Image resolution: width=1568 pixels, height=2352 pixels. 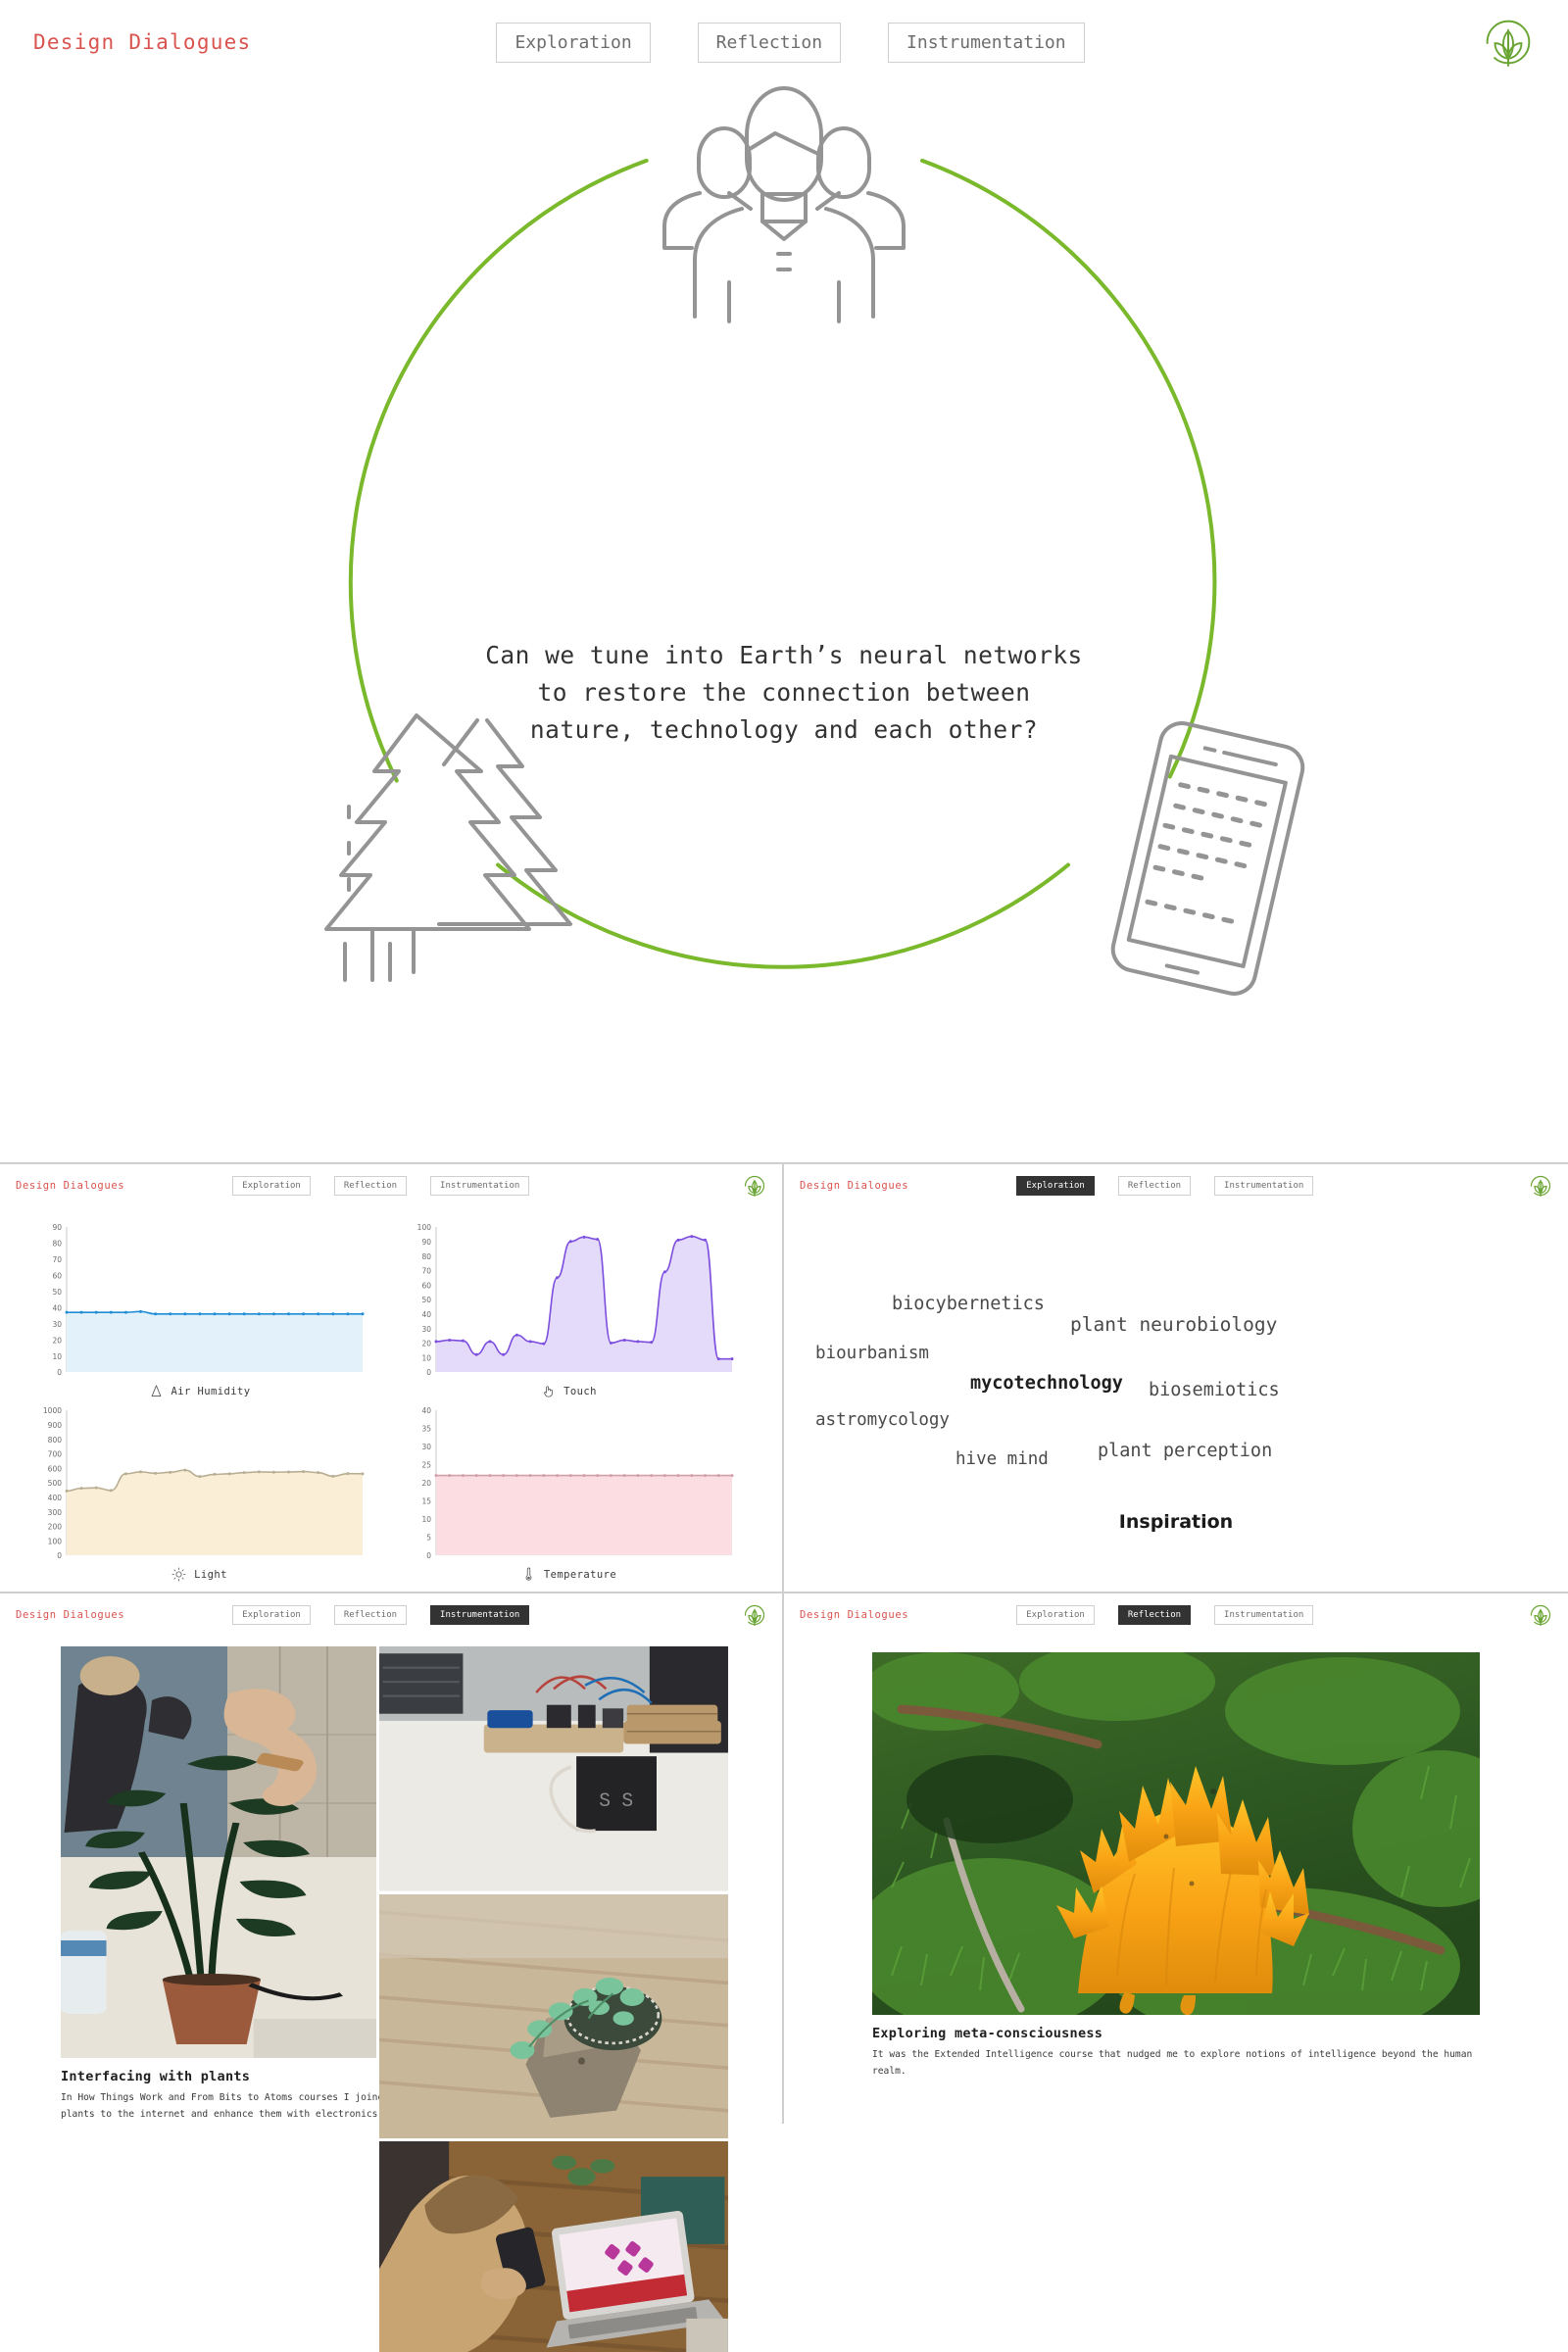 What do you see at coordinates (426, 1300) in the screenshot?
I see `chart-y-tick-label: 50` at bounding box center [426, 1300].